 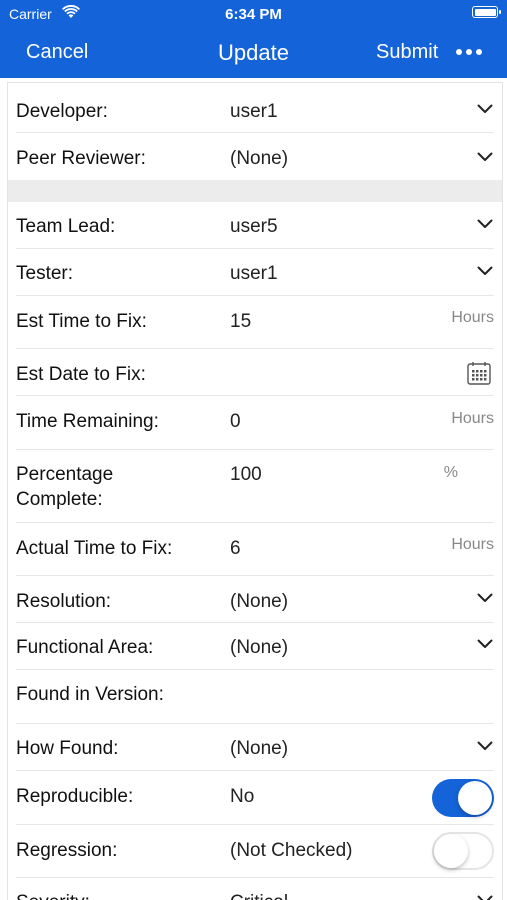 I want to click on field-label: Reproducible:, so click(x=75, y=796).